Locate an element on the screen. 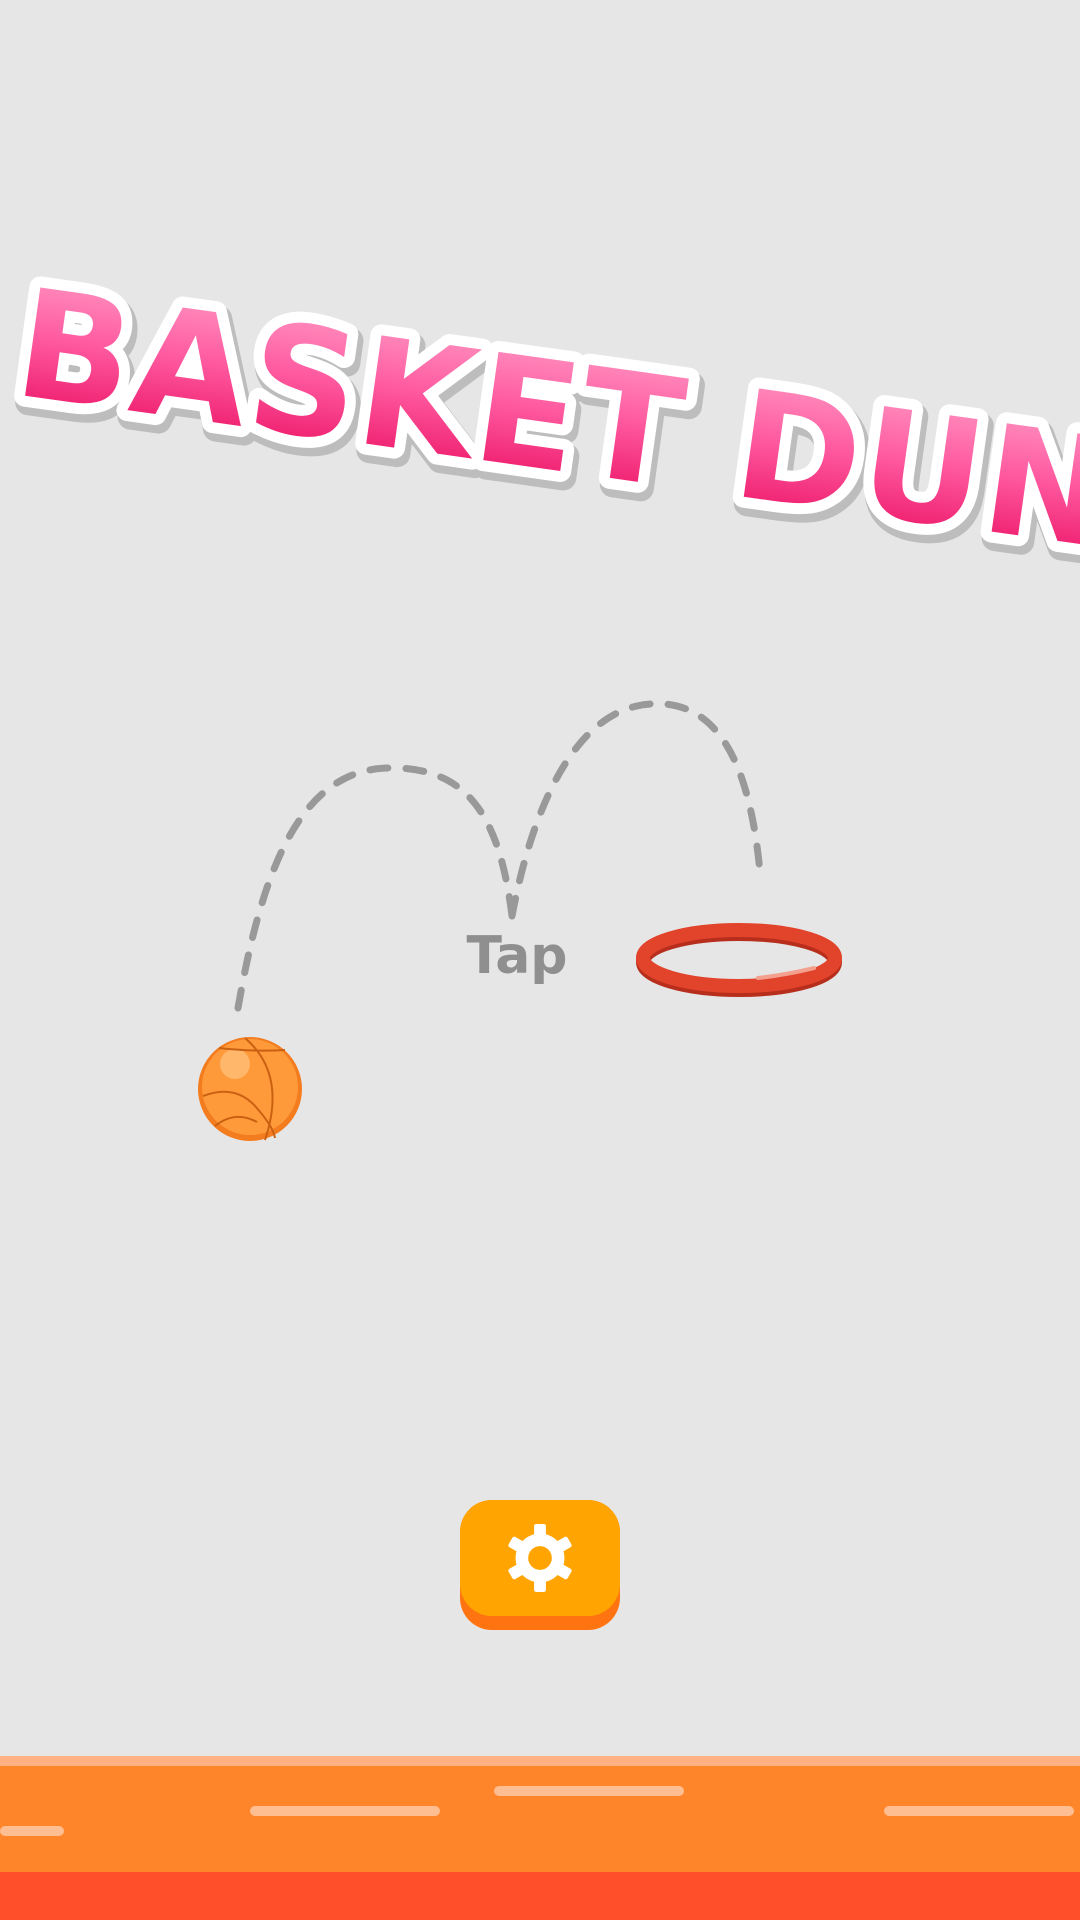 Image resolution: width=1080 pixels, height=1920 pixels. settings-button is located at coordinates (540, 1565).